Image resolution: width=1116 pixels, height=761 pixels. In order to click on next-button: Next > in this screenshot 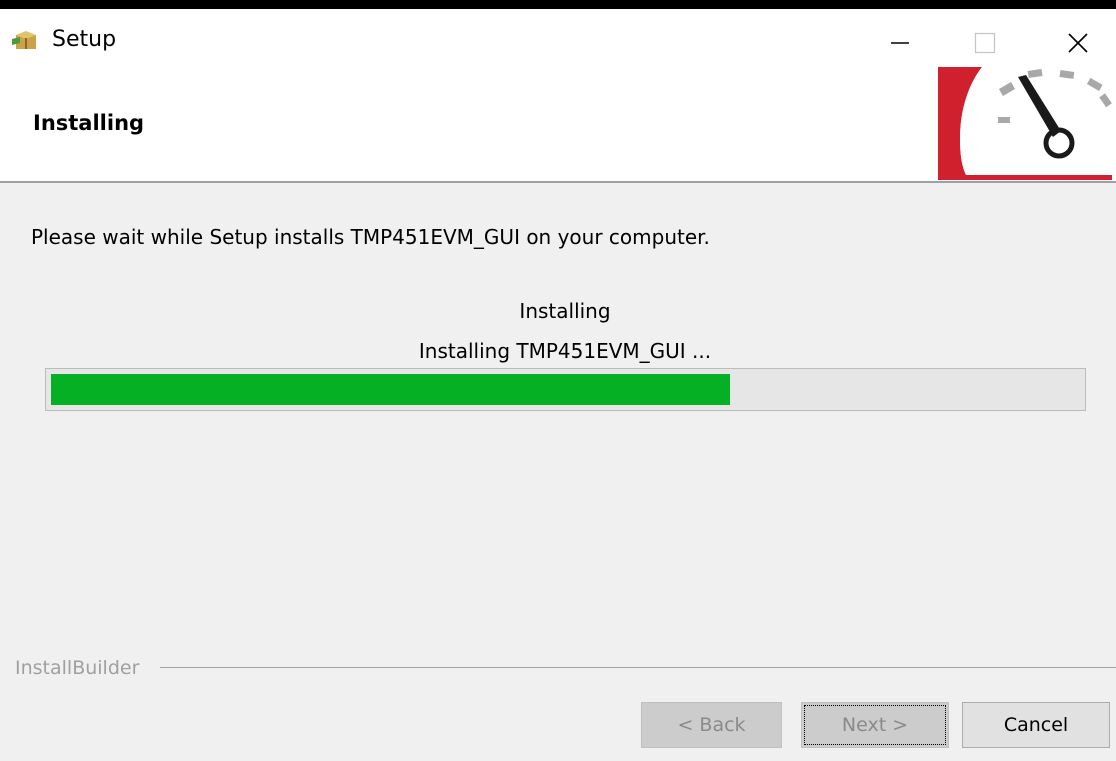, I will do `click(875, 725)`.